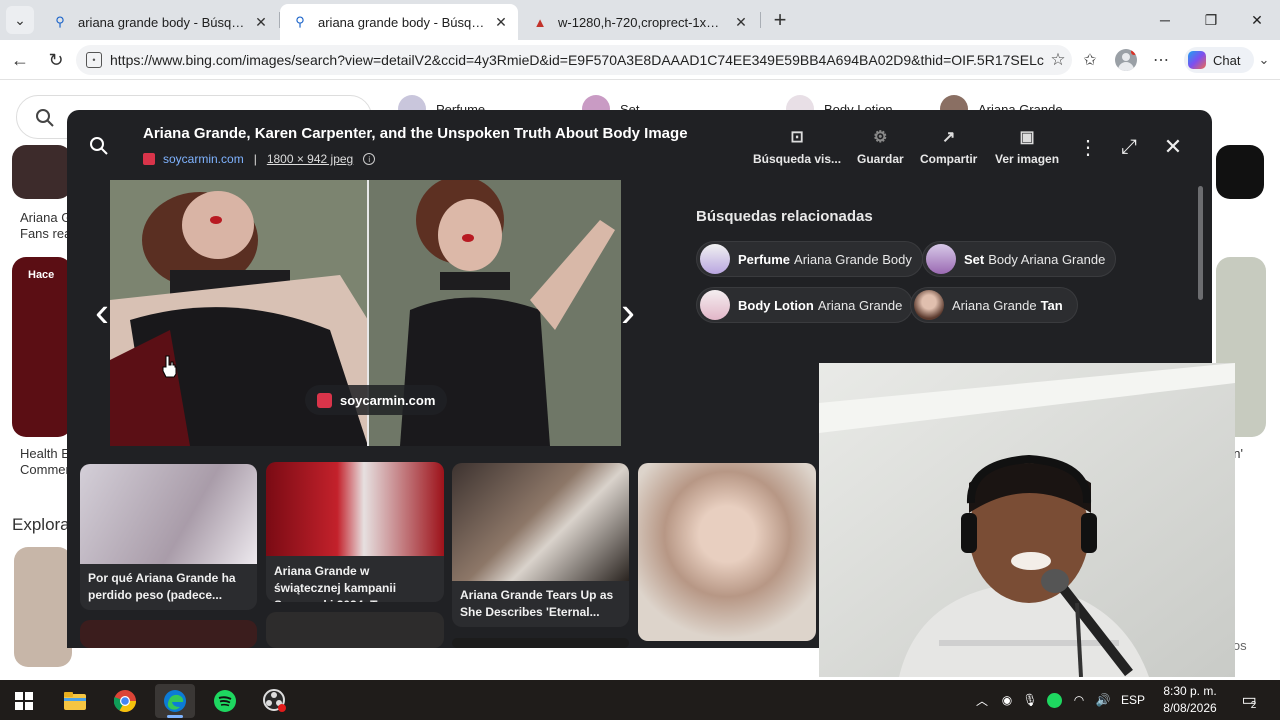  Describe the element at coordinates (159, 22) in the screenshot. I see `tab-1: ⚲ ariana grande body - Búsqueda ✕` at that location.